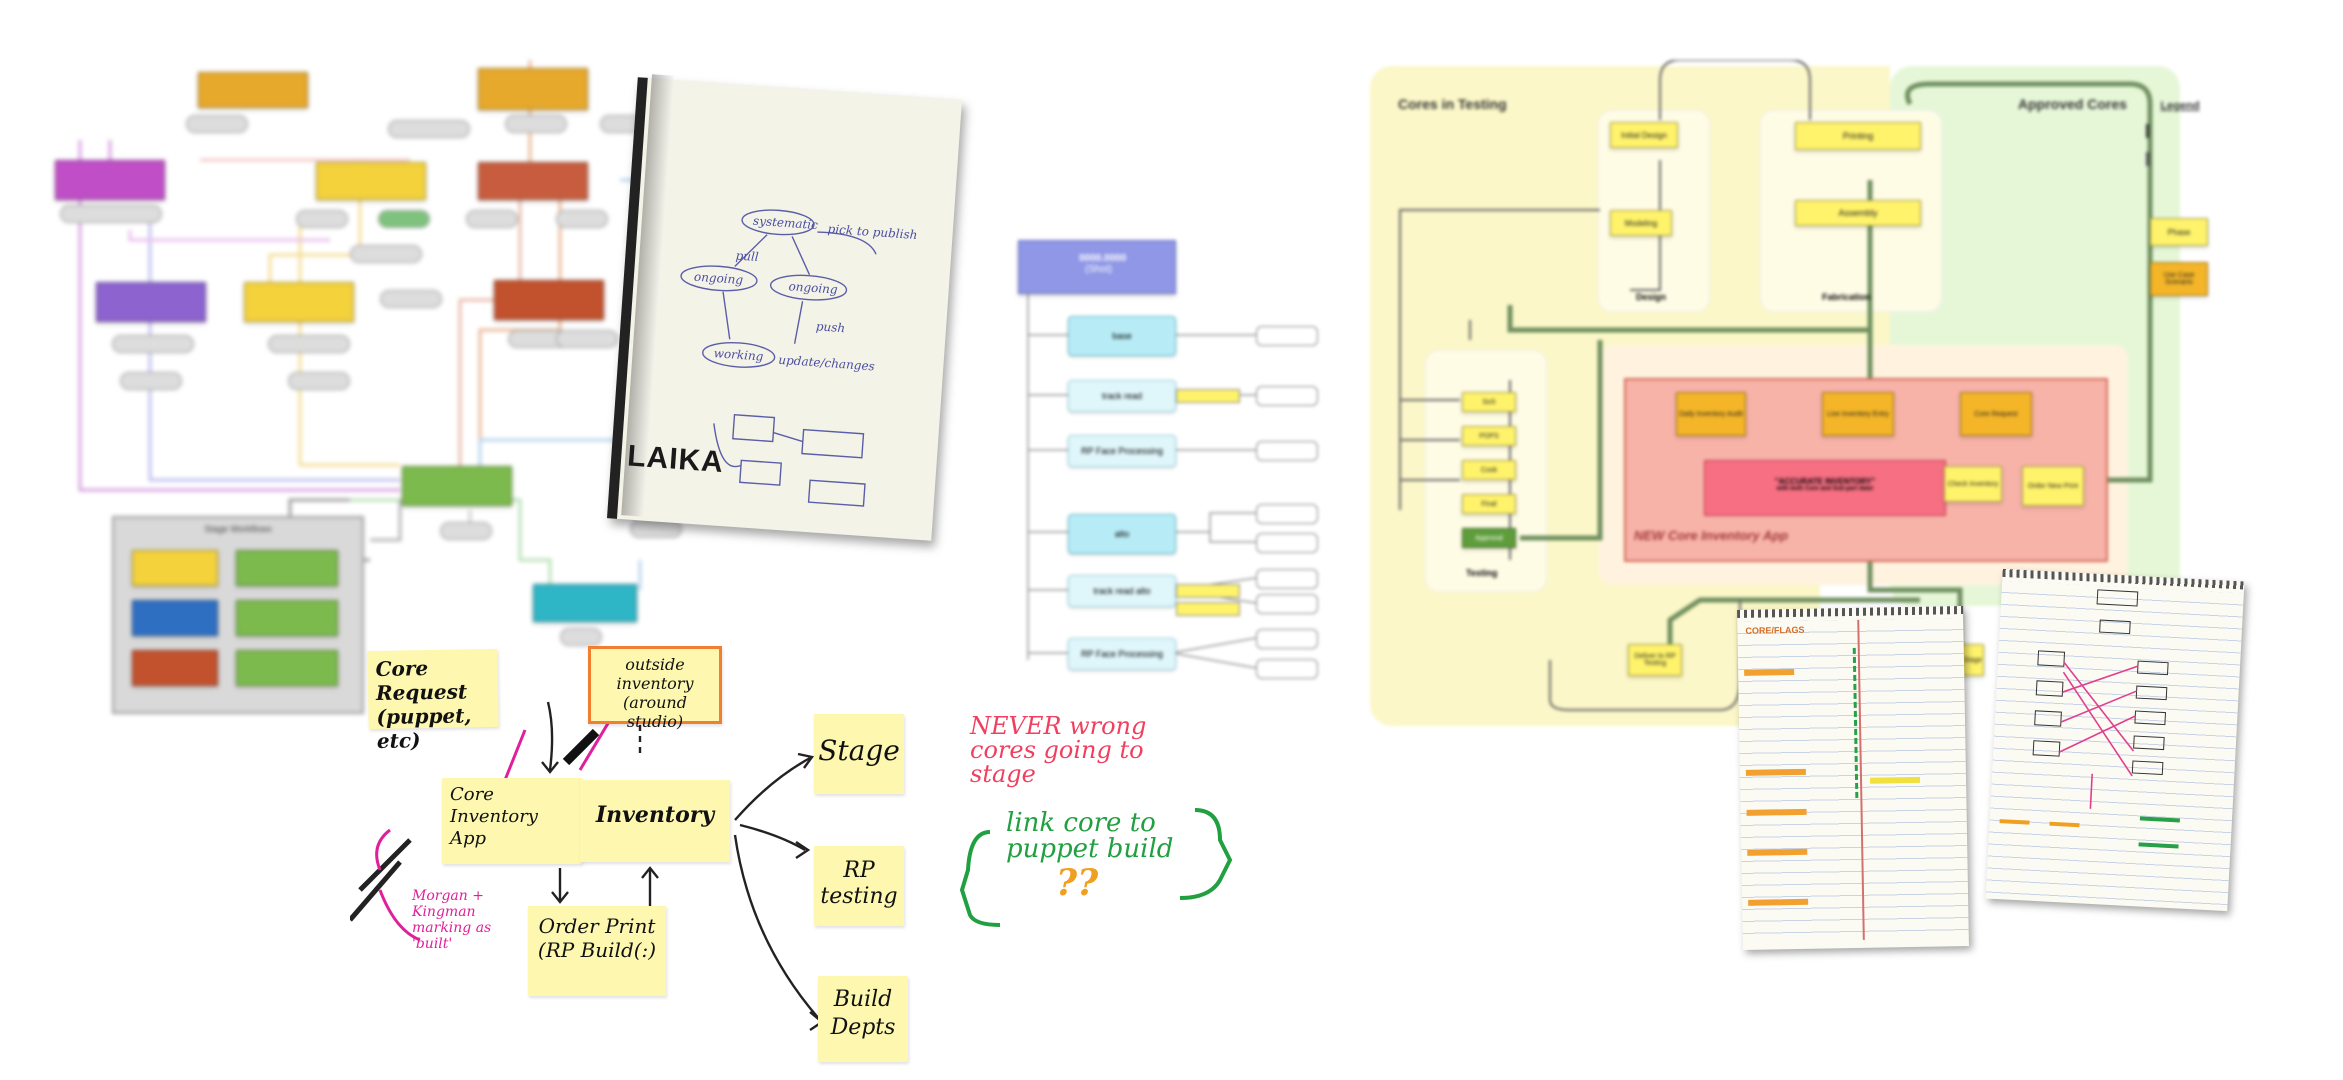  I want to click on new-app-label: NEW Core Inventory App, so click(1711, 535).